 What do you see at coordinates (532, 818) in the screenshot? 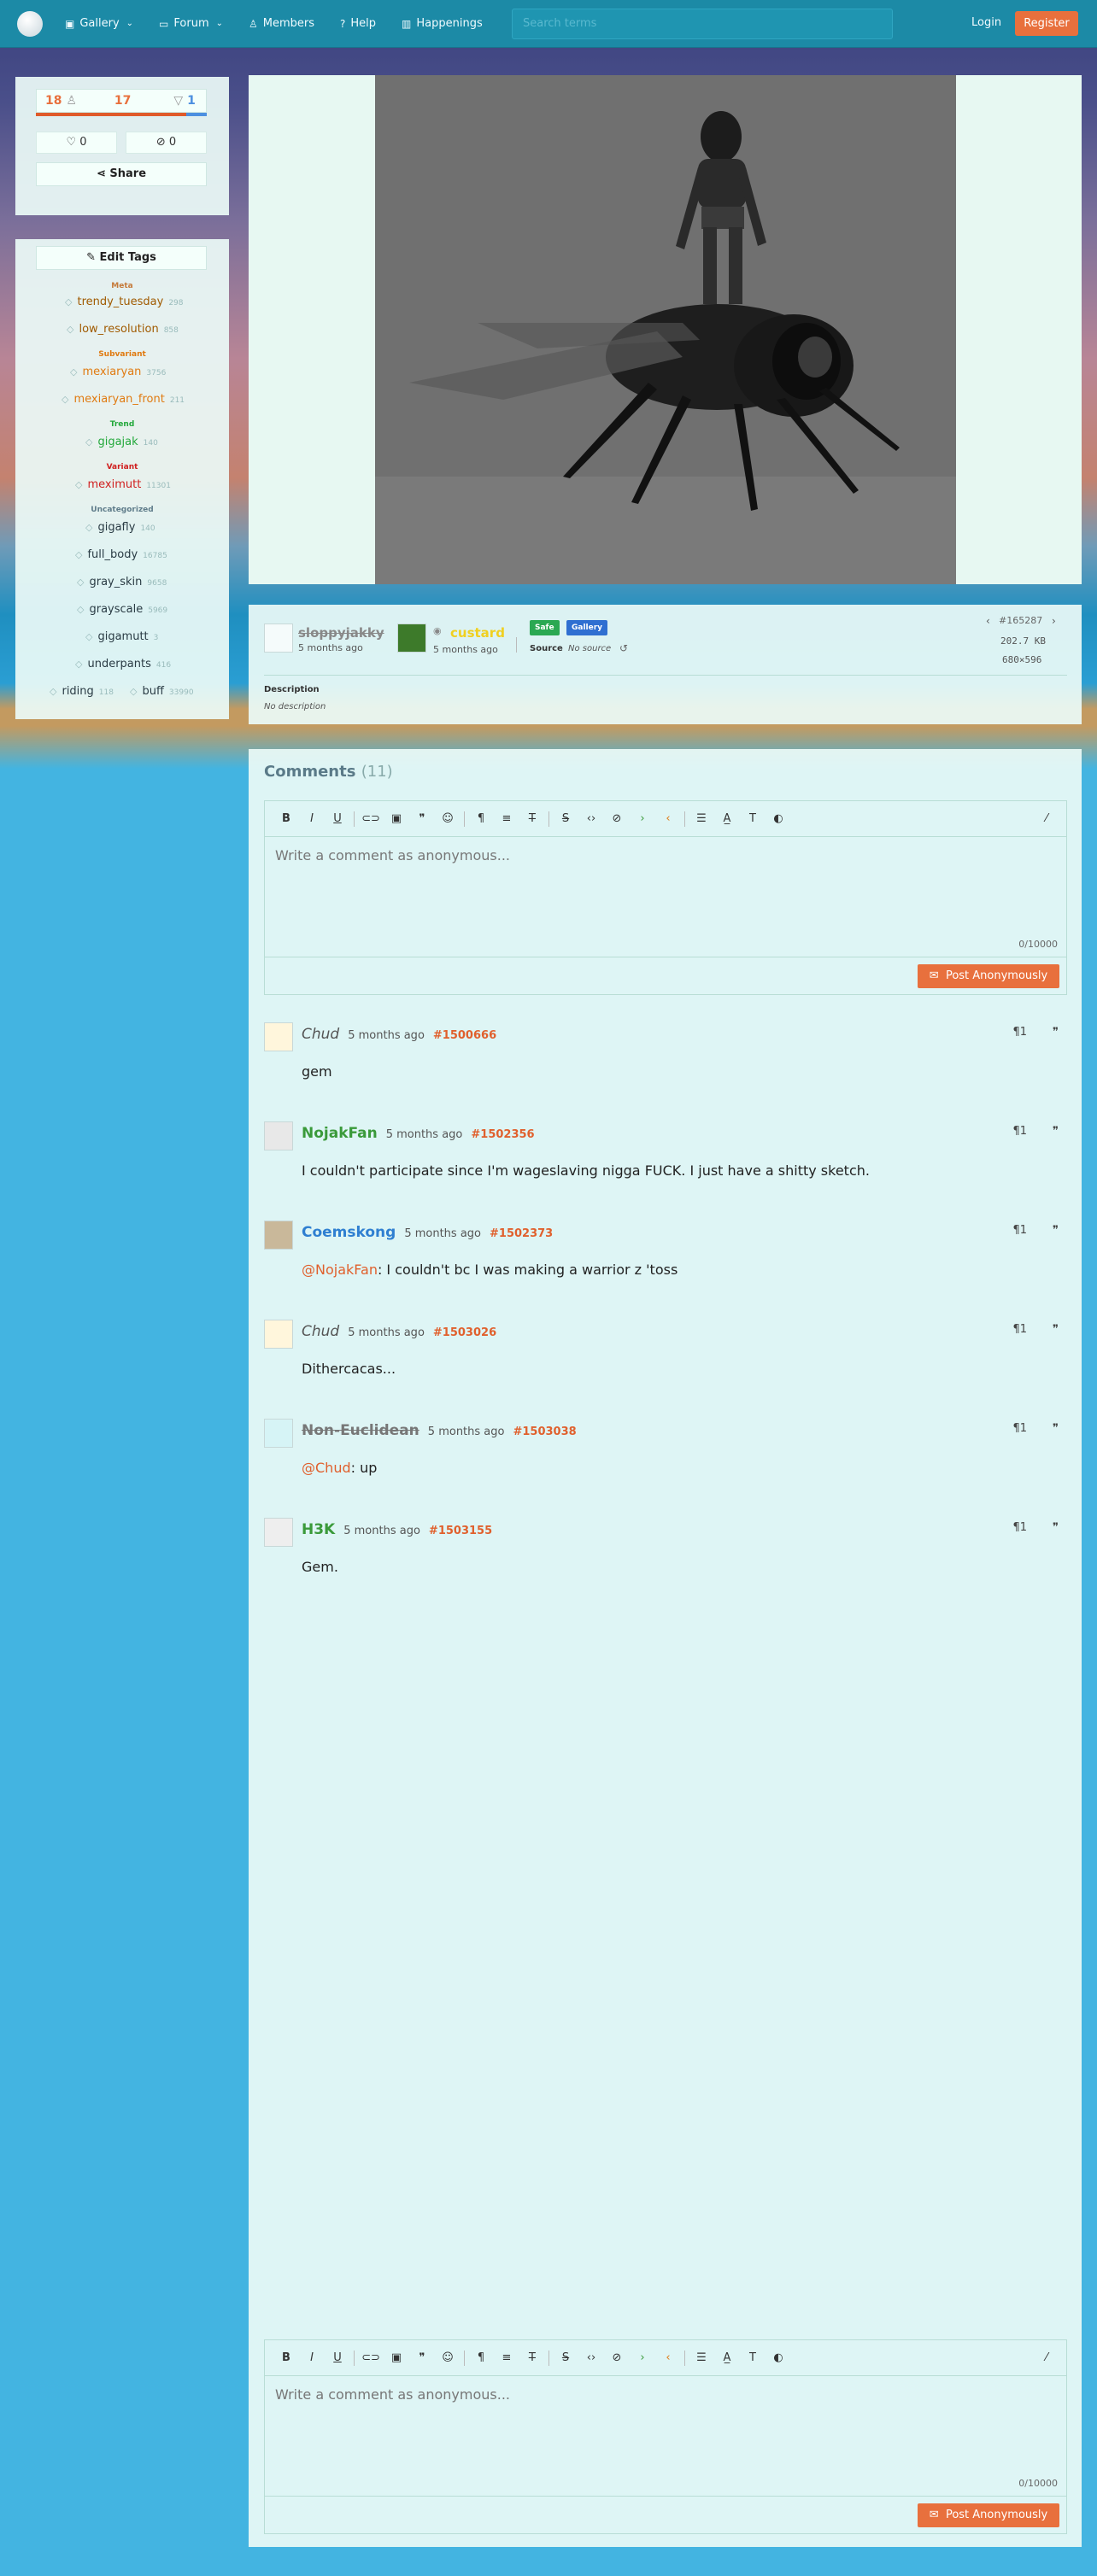
I see `clear-format-icon: T̶` at bounding box center [532, 818].